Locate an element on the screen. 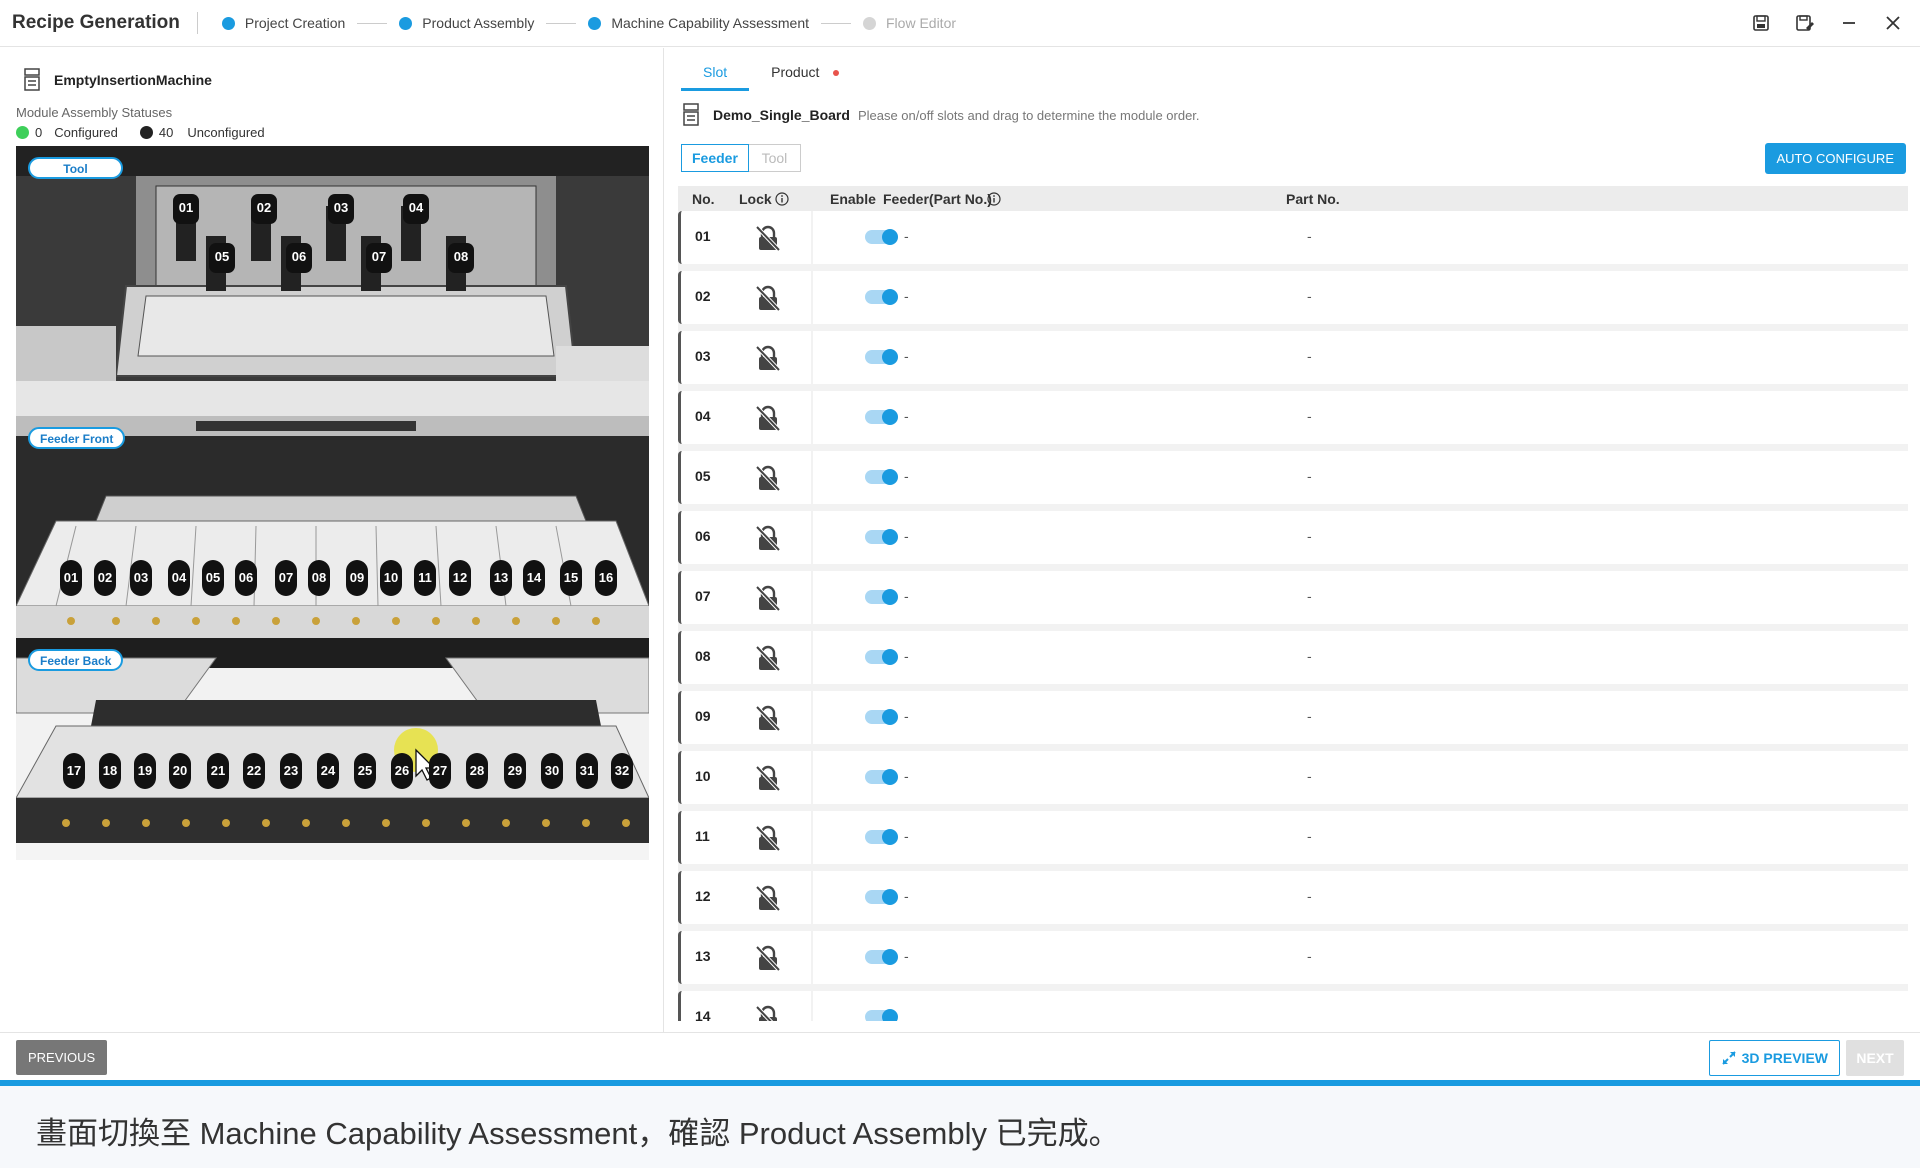 The width and height of the screenshot is (1920, 1168). feeder-back-slot-badge: 22 is located at coordinates (254, 771).